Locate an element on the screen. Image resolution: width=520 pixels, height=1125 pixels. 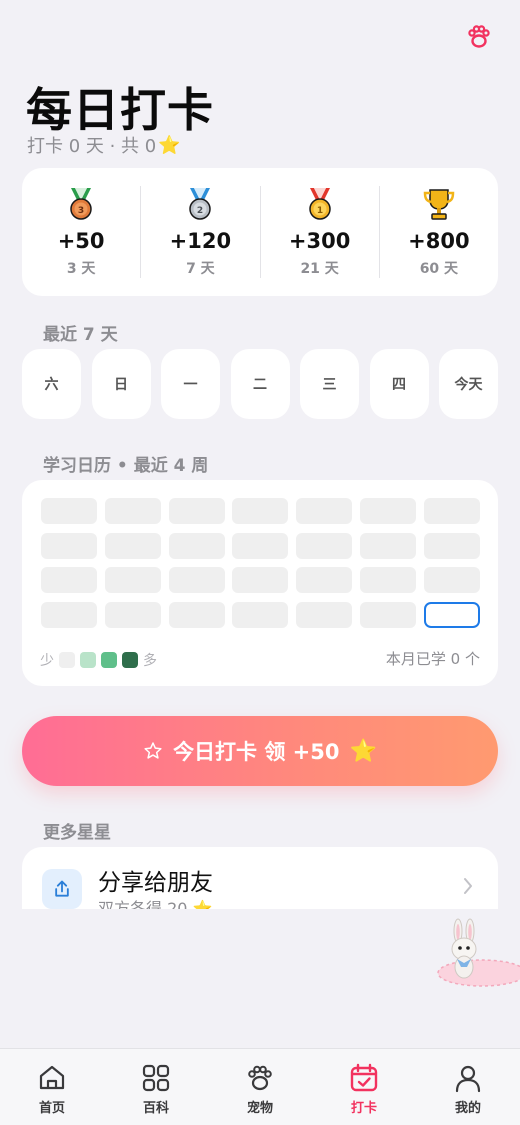
reward-days: 3 天 is located at coordinates (81, 269).